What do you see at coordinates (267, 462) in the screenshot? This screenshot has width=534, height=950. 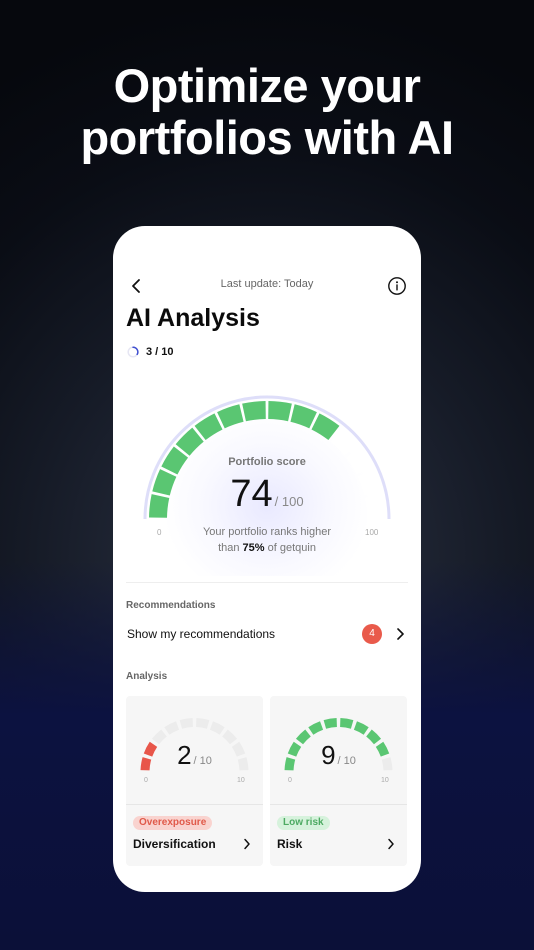 I see `portfolio-score-label: Portfolio score` at bounding box center [267, 462].